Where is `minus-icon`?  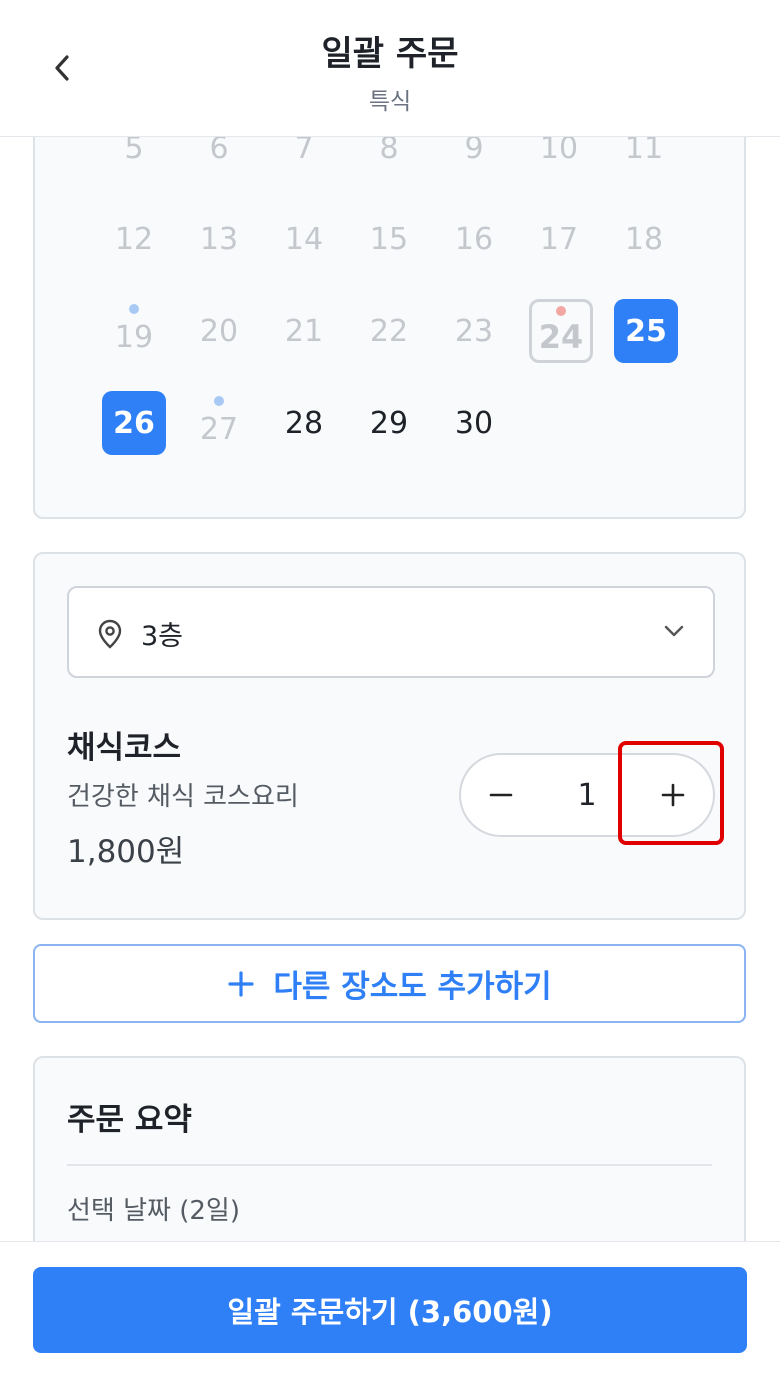 minus-icon is located at coordinates (501, 795).